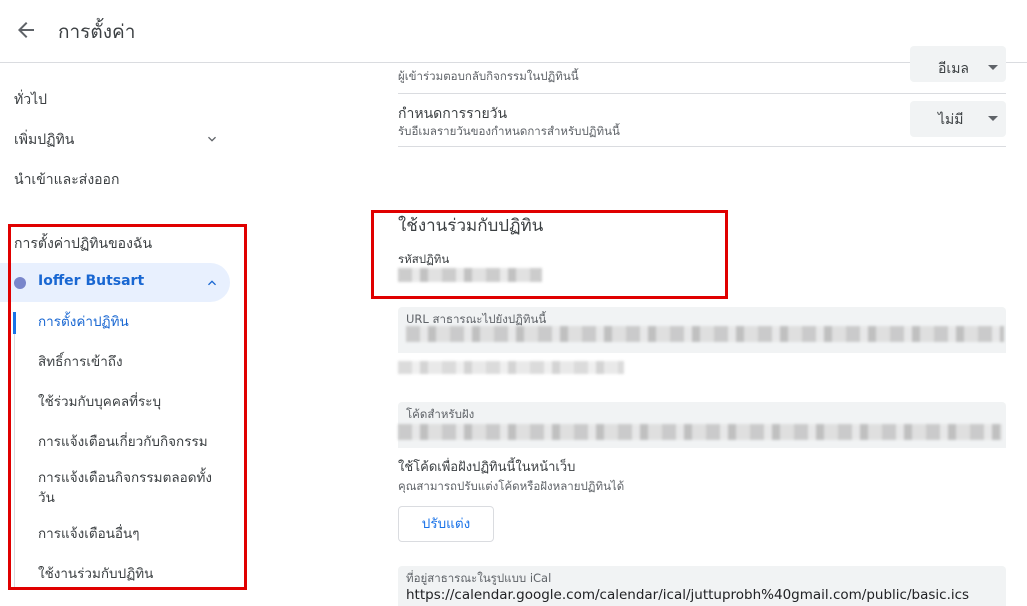  Describe the element at coordinates (91, 281) in the screenshot. I see `calendar-name: Ioffer Butsart` at that location.